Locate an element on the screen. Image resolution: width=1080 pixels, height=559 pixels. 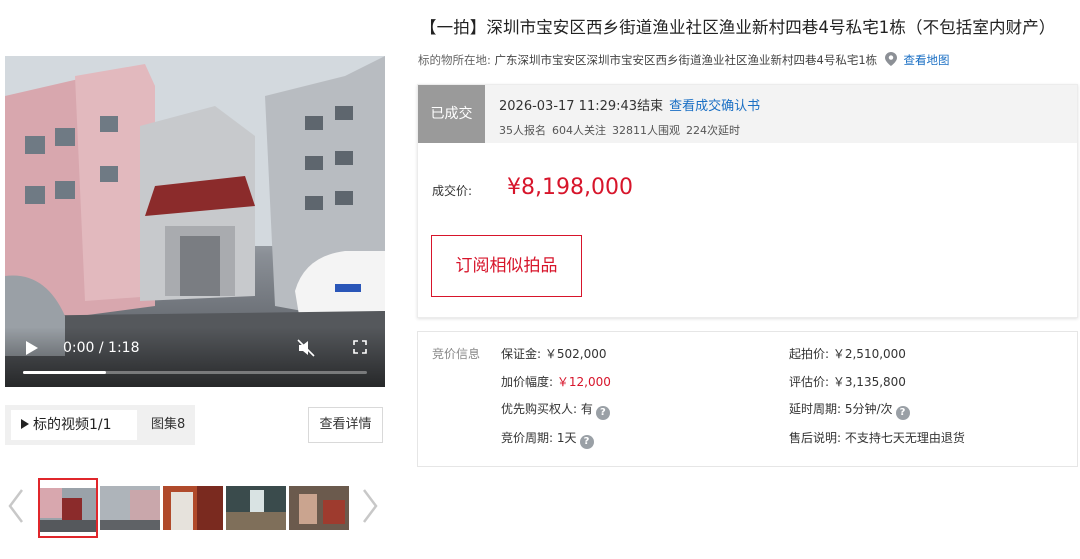
status-badge: 已成交 is located at coordinates (451, 114).